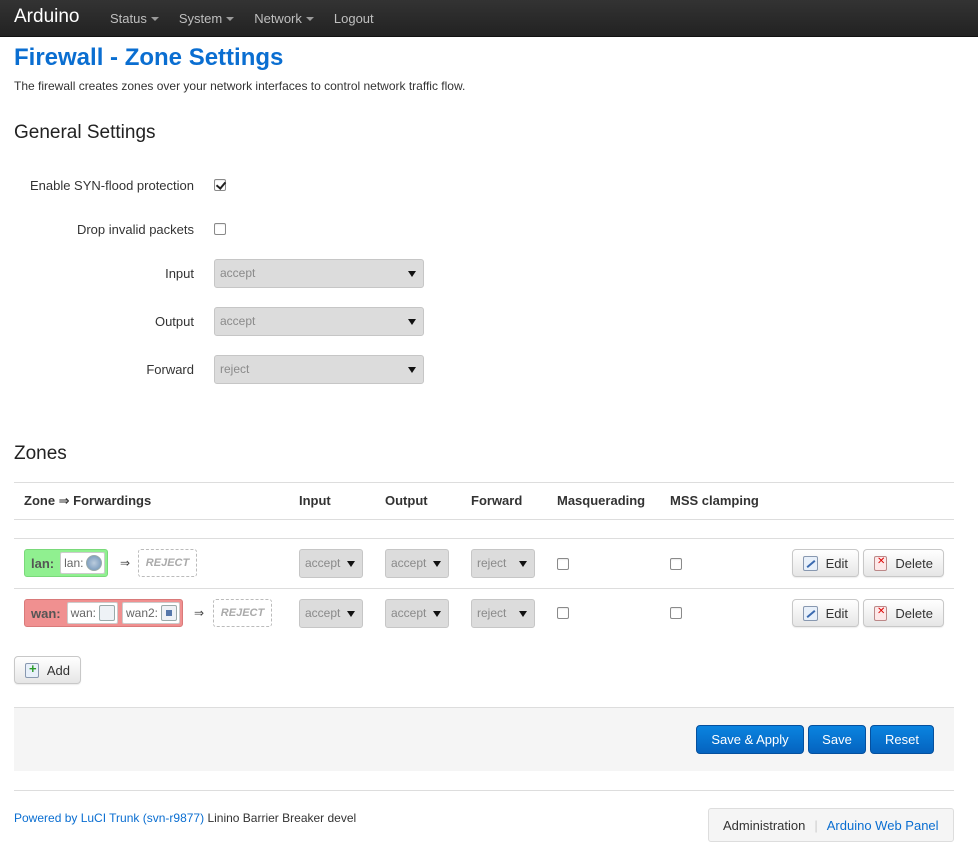 This screenshot has width=978, height=856. What do you see at coordinates (58, 670) in the screenshot?
I see `add-label: Add` at bounding box center [58, 670].